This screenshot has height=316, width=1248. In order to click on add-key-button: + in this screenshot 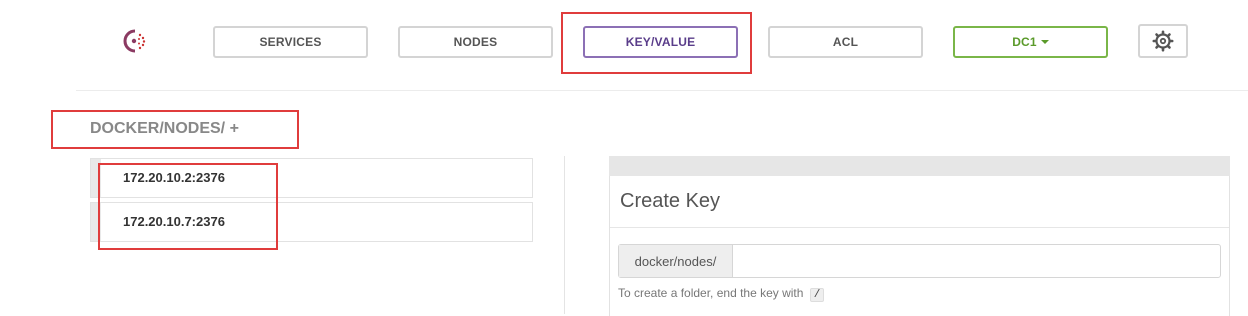, I will do `click(234, 128)`.